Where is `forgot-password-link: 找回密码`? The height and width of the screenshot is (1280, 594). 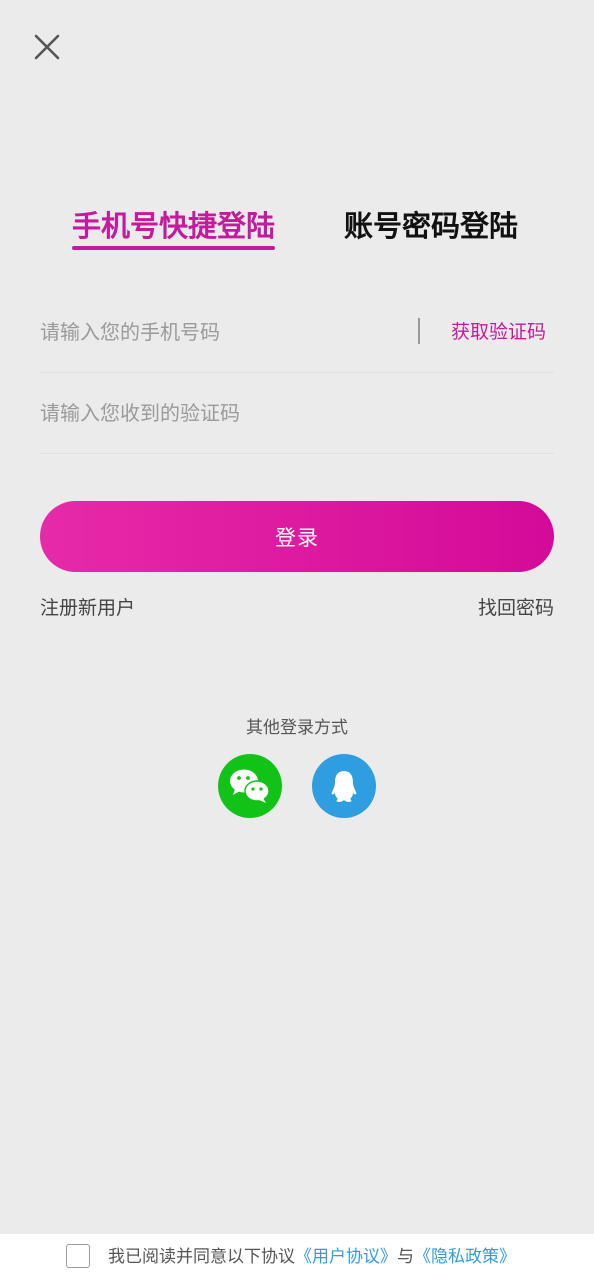
forgot-password-link: 找回密码 is located at coordinates (516, 608).